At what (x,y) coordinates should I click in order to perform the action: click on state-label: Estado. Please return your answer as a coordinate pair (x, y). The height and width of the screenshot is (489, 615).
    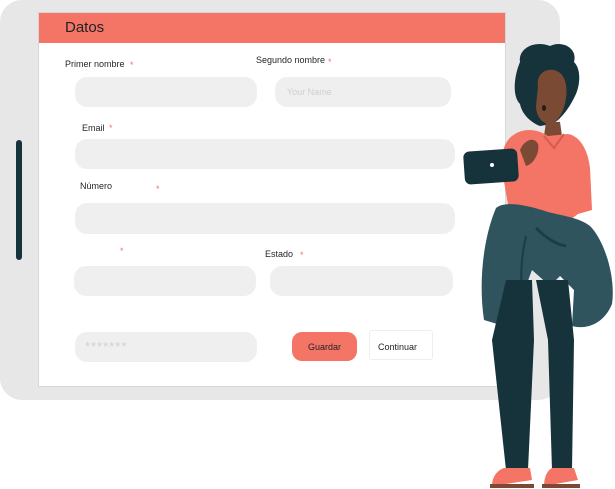
    Looking at the image, I should click on (279, 254).